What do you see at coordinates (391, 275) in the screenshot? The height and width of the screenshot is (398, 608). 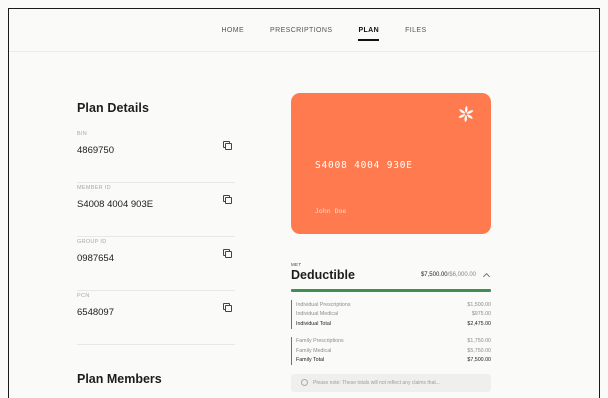 I see `deductible-header: Deductible $7,500.00/$6,000.00` at bounding box center [391, 275].